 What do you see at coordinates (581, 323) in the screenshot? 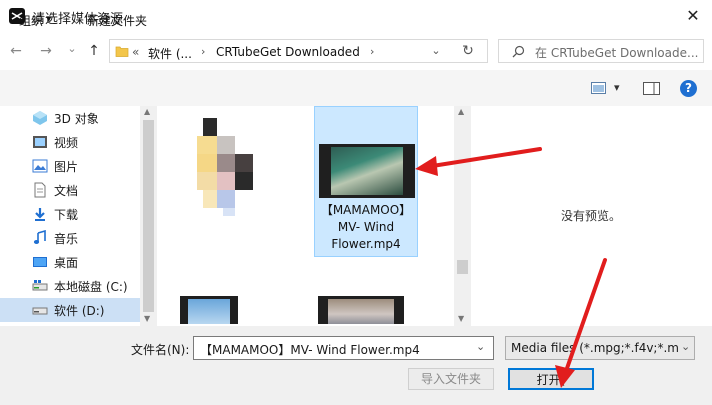
I see `annotation-arrow-to-open` at bounding box center [581, 323].